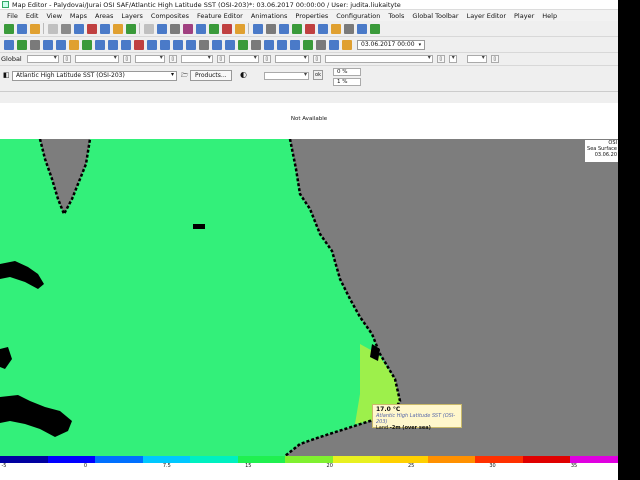 The height and width of the screenshot is (480, 640). Describe the element at coordinates (347, 82) in the screenshot. I see `opacity-field-2: 1 %` at that location.